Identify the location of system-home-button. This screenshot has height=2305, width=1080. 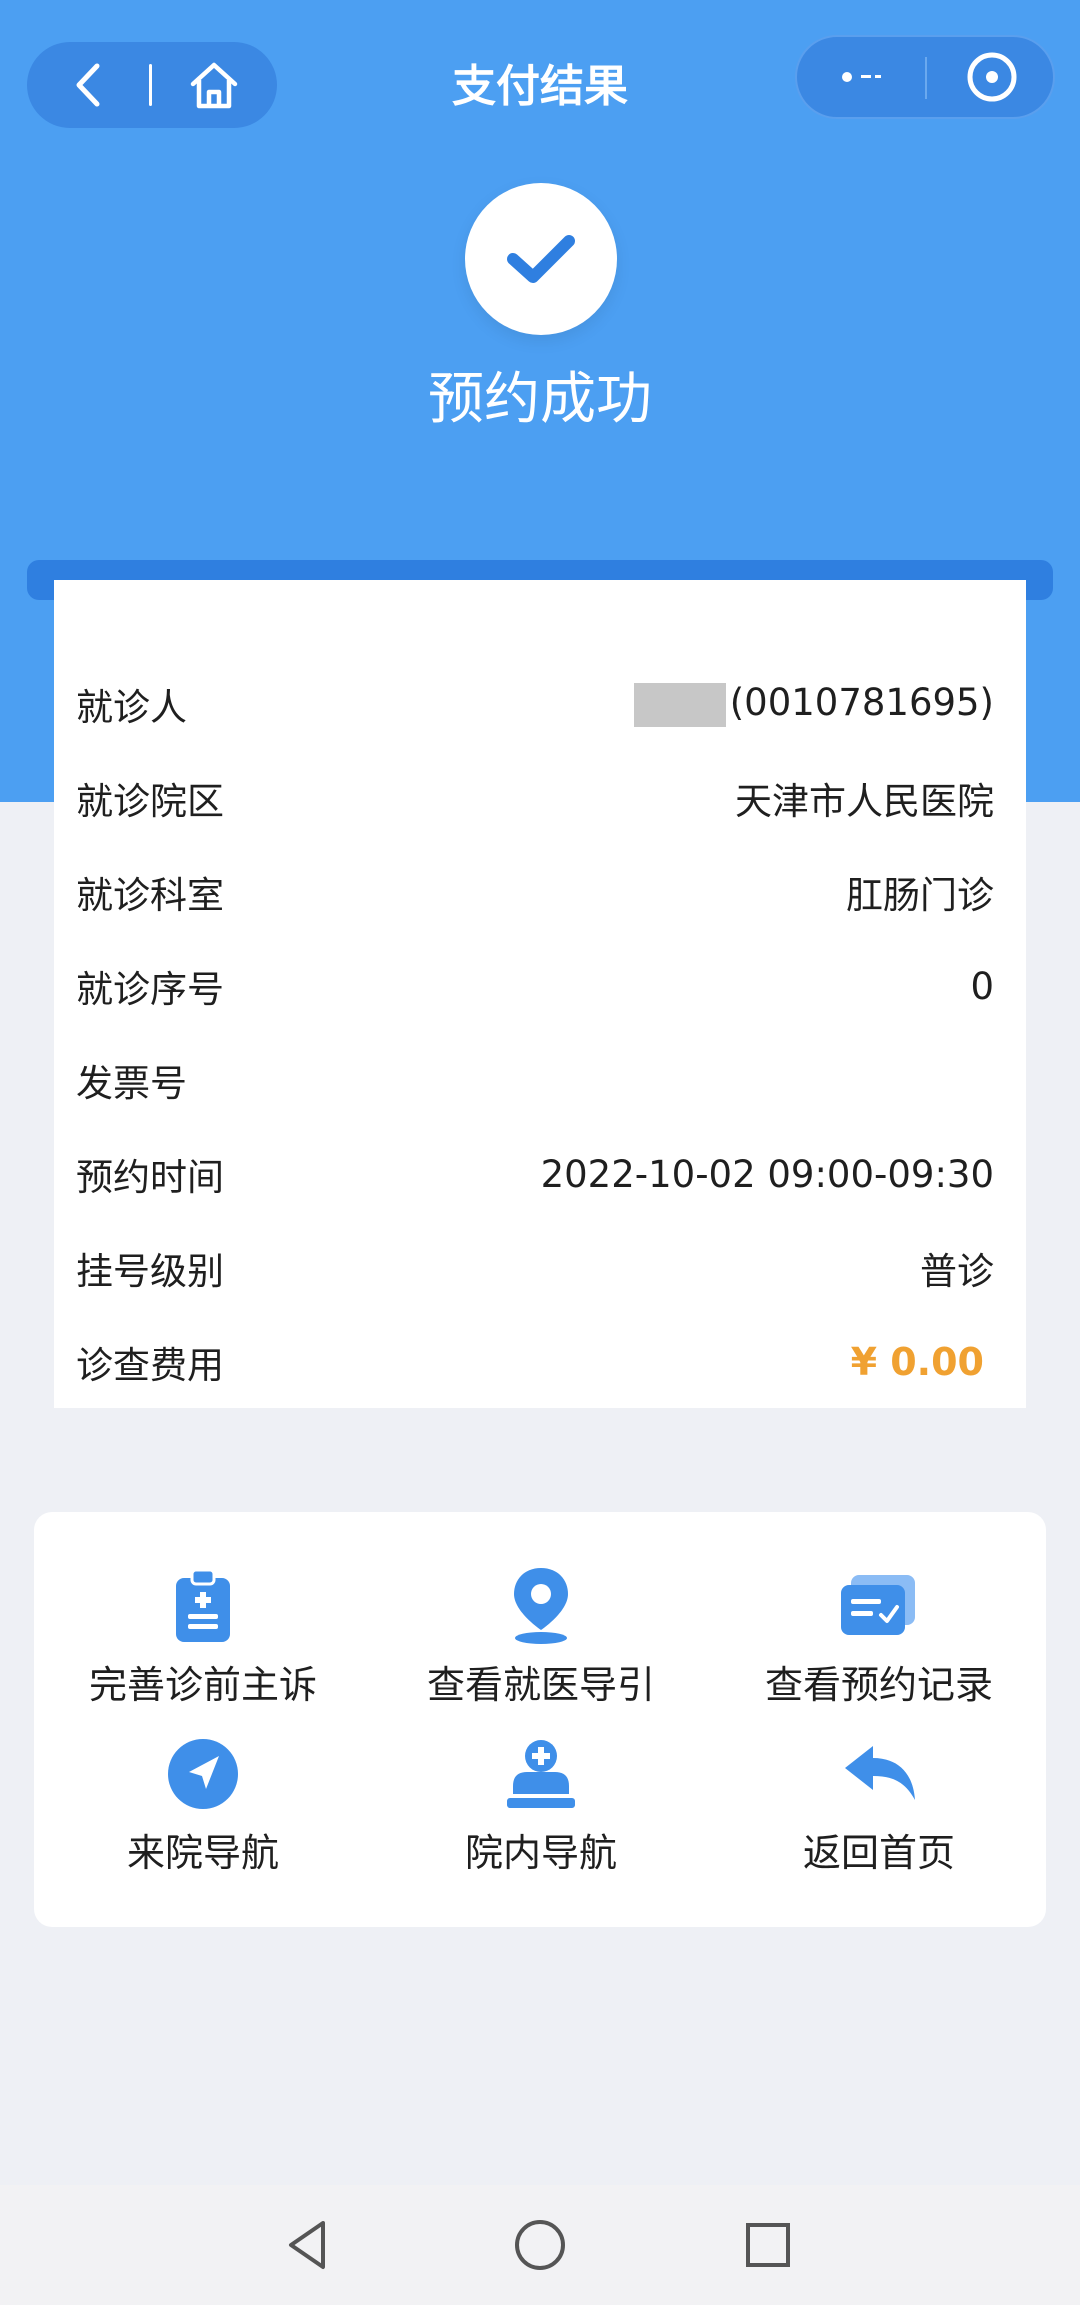
(540, 2245).